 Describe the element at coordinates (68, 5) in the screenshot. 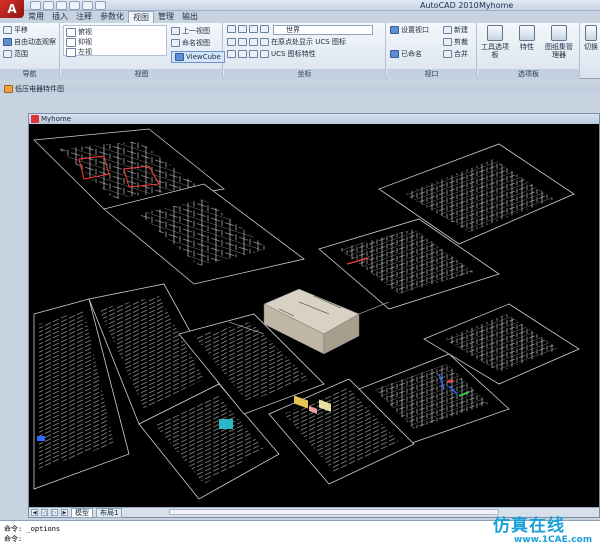

I see `quick-access-toolbar` at that location.